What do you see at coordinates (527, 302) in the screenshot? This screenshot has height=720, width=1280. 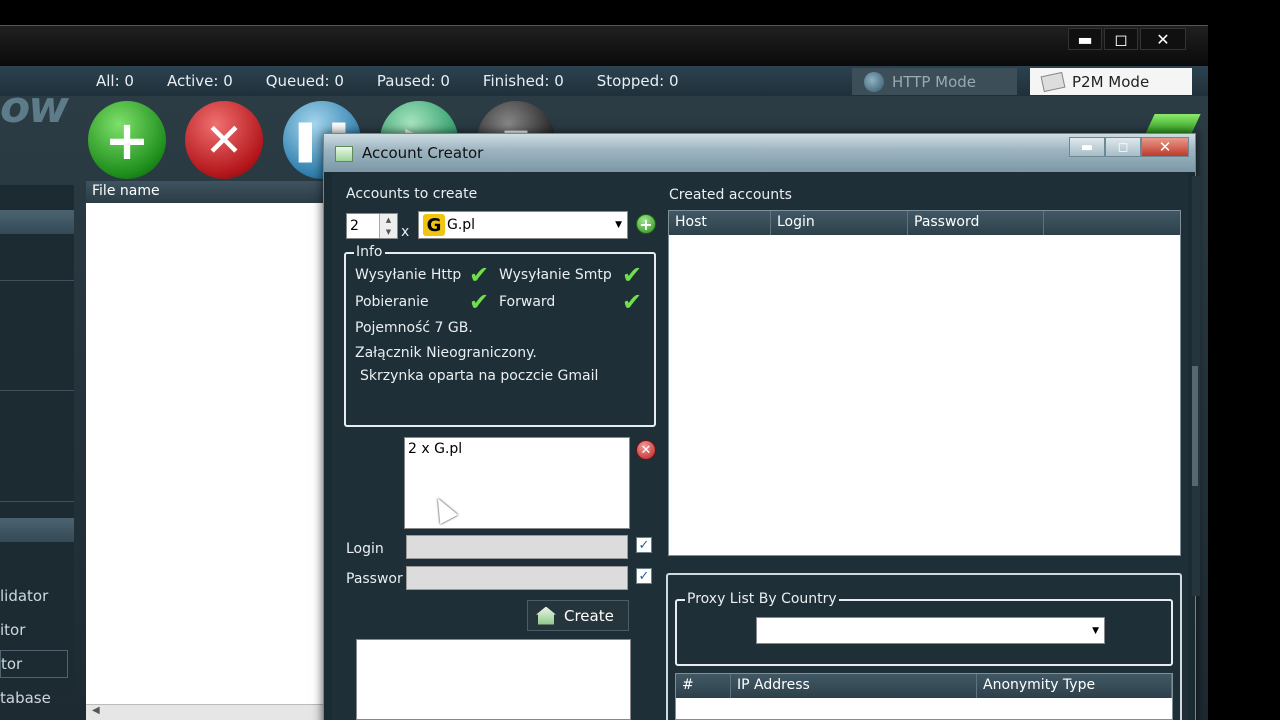 I see `info-forward: Forward` at bounding box center [527, 302].